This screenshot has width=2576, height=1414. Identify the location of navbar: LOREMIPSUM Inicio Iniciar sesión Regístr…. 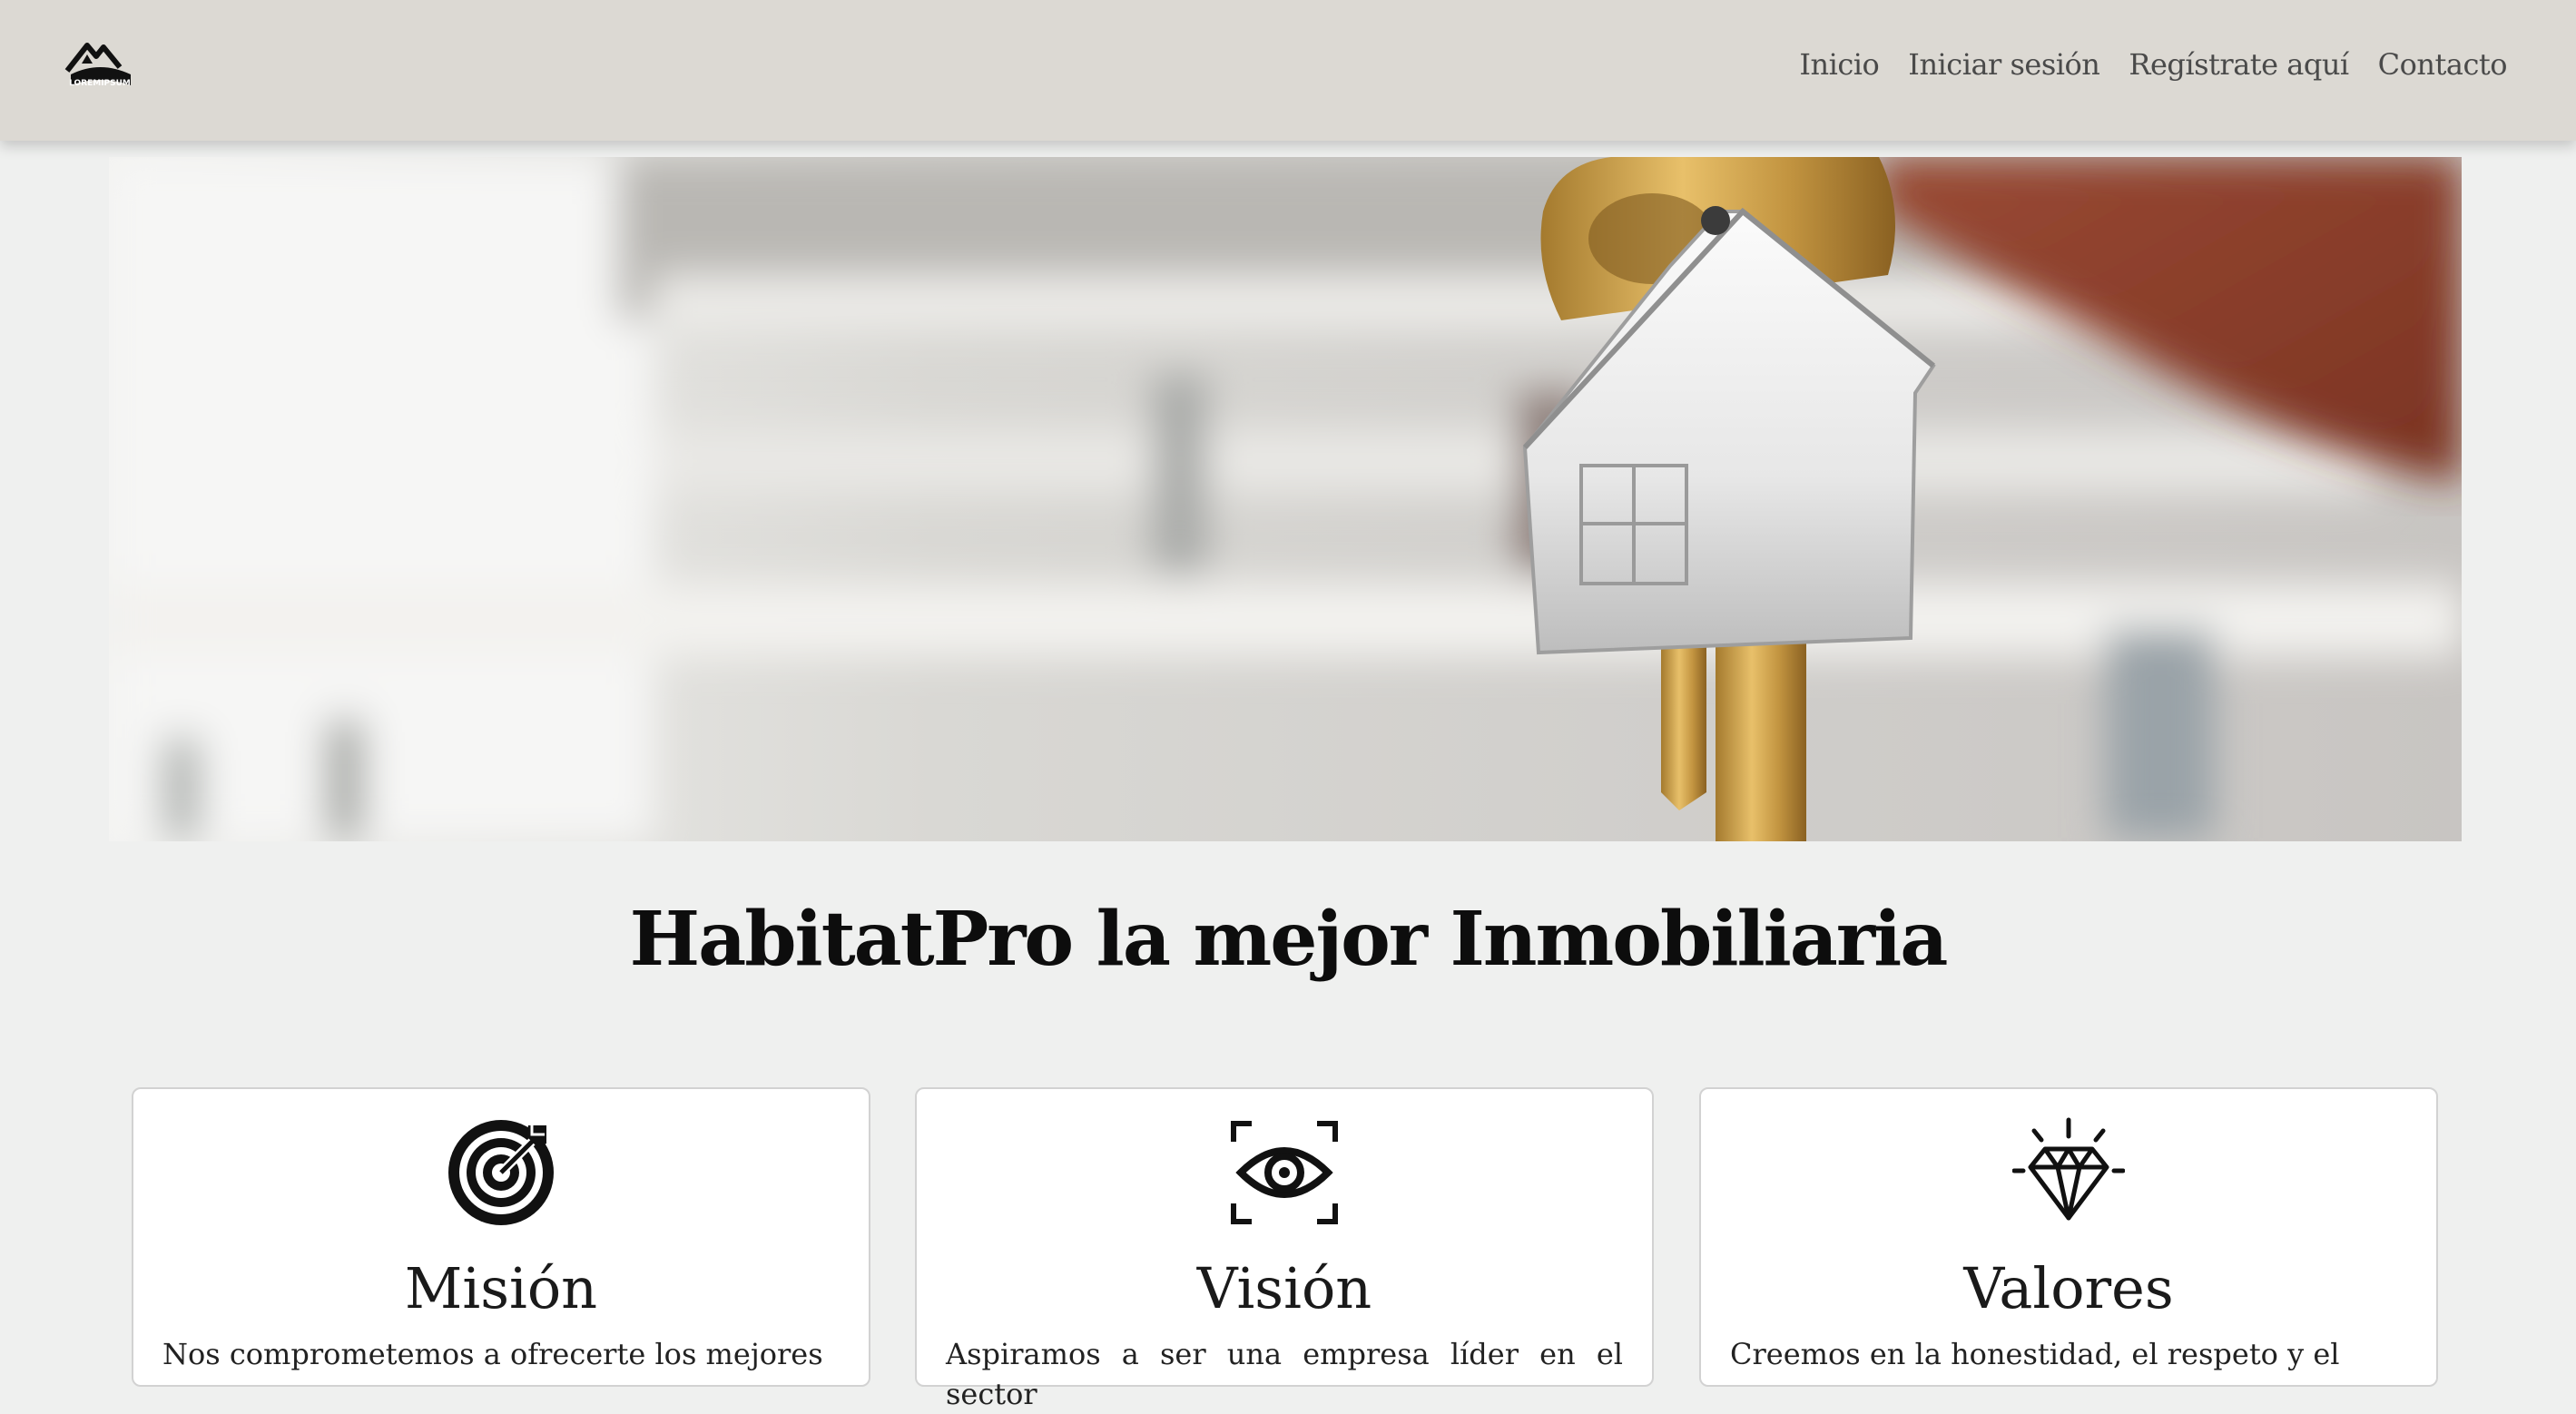
(1288, 70).